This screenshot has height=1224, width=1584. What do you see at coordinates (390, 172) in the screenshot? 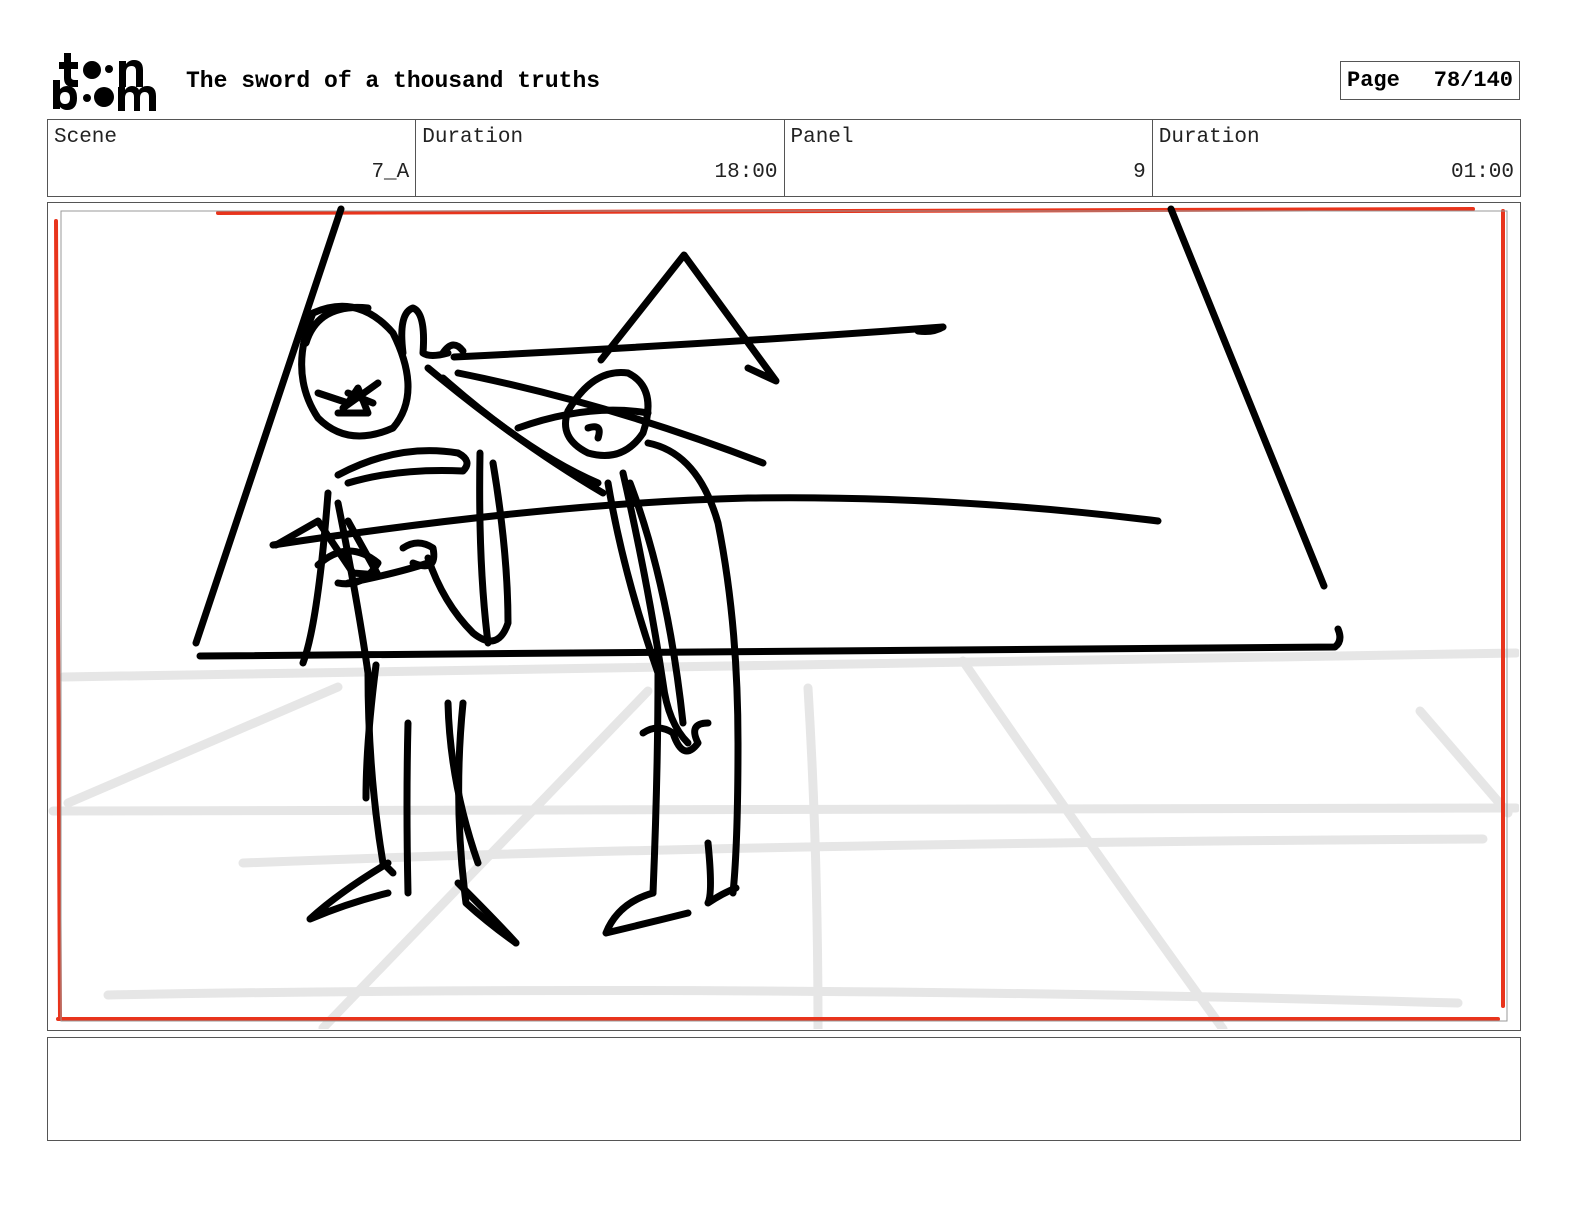
I see `scene-value: 7_A` at bounding box center [390, 172].